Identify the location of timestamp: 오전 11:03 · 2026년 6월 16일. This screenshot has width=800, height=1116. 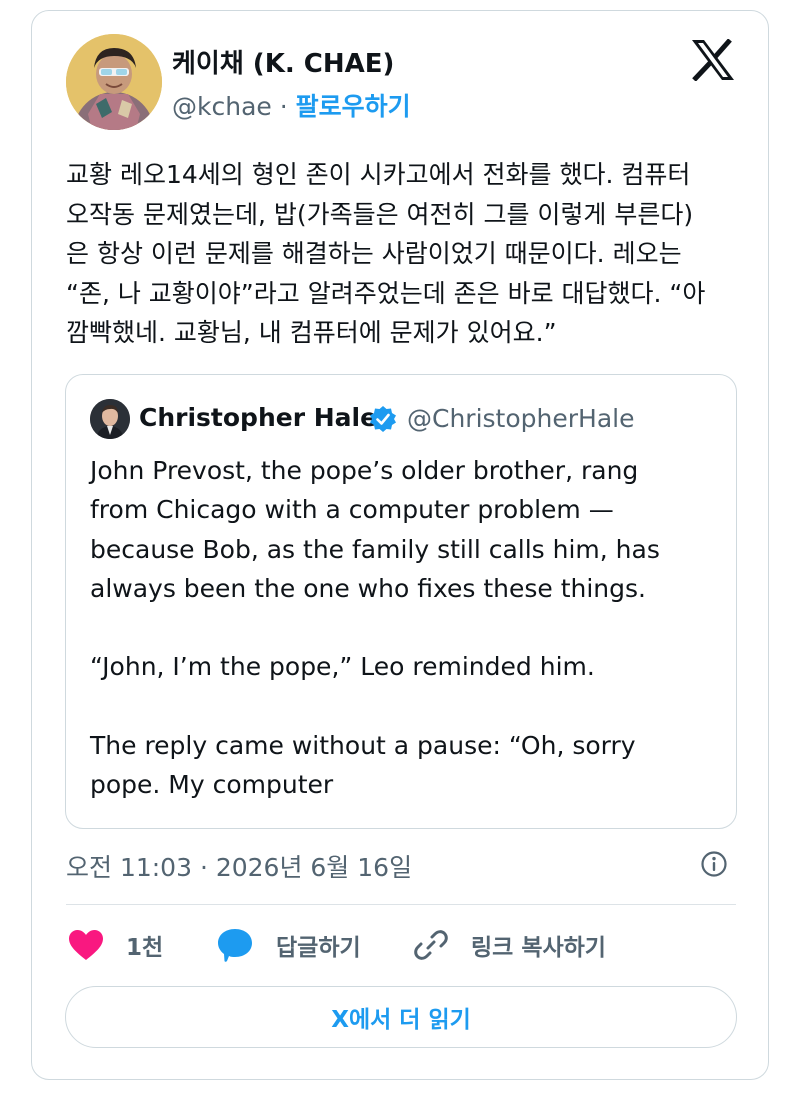
(239, 866).